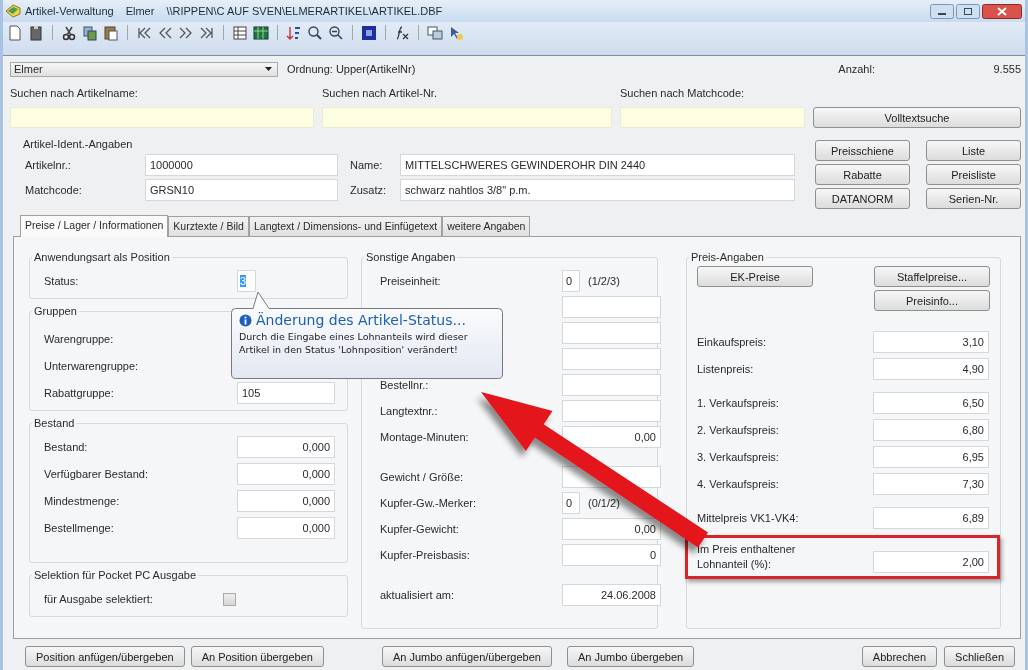 Image resolution: width=1028 pixels, height=670 pixels. I want to click on square-icon, so click(369, 33).